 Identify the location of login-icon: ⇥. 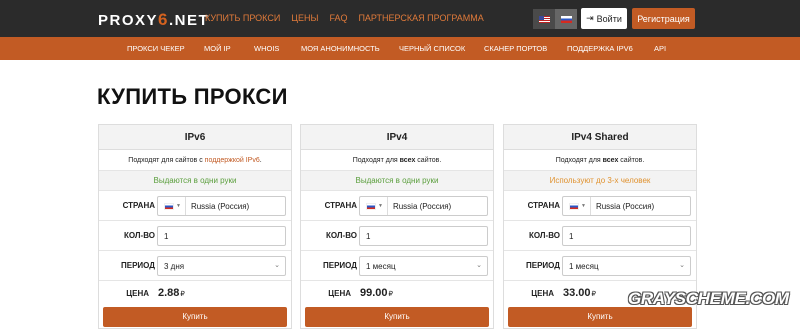
(590, 18).